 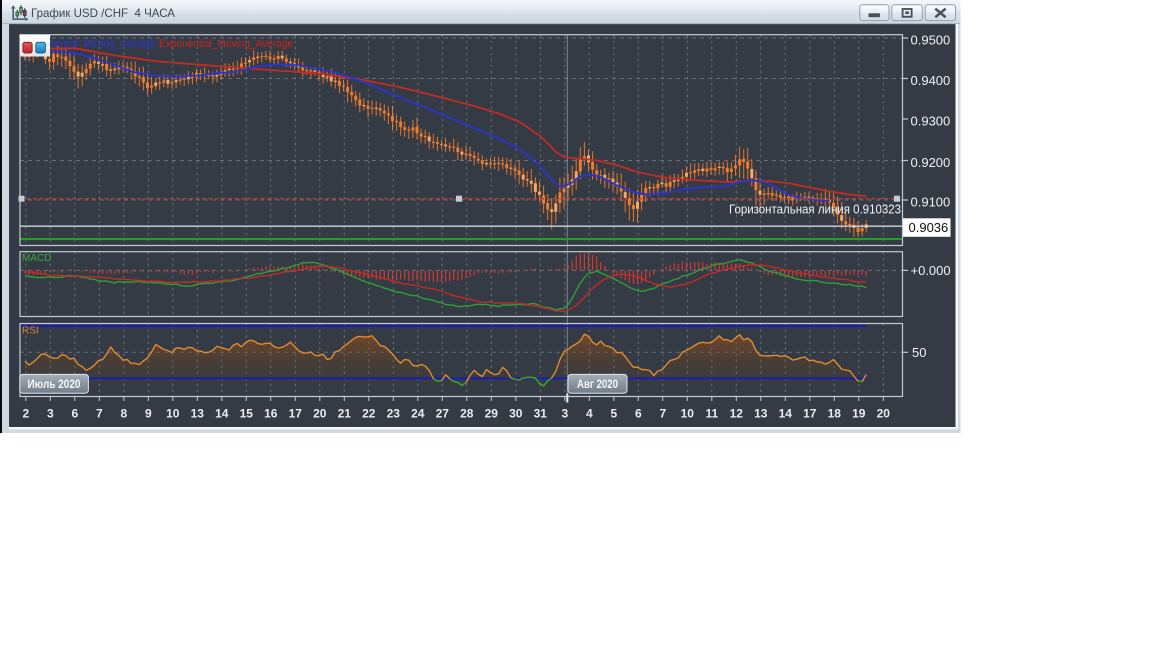 I want to click on svg-text: 31, so click(x=541, y=414).